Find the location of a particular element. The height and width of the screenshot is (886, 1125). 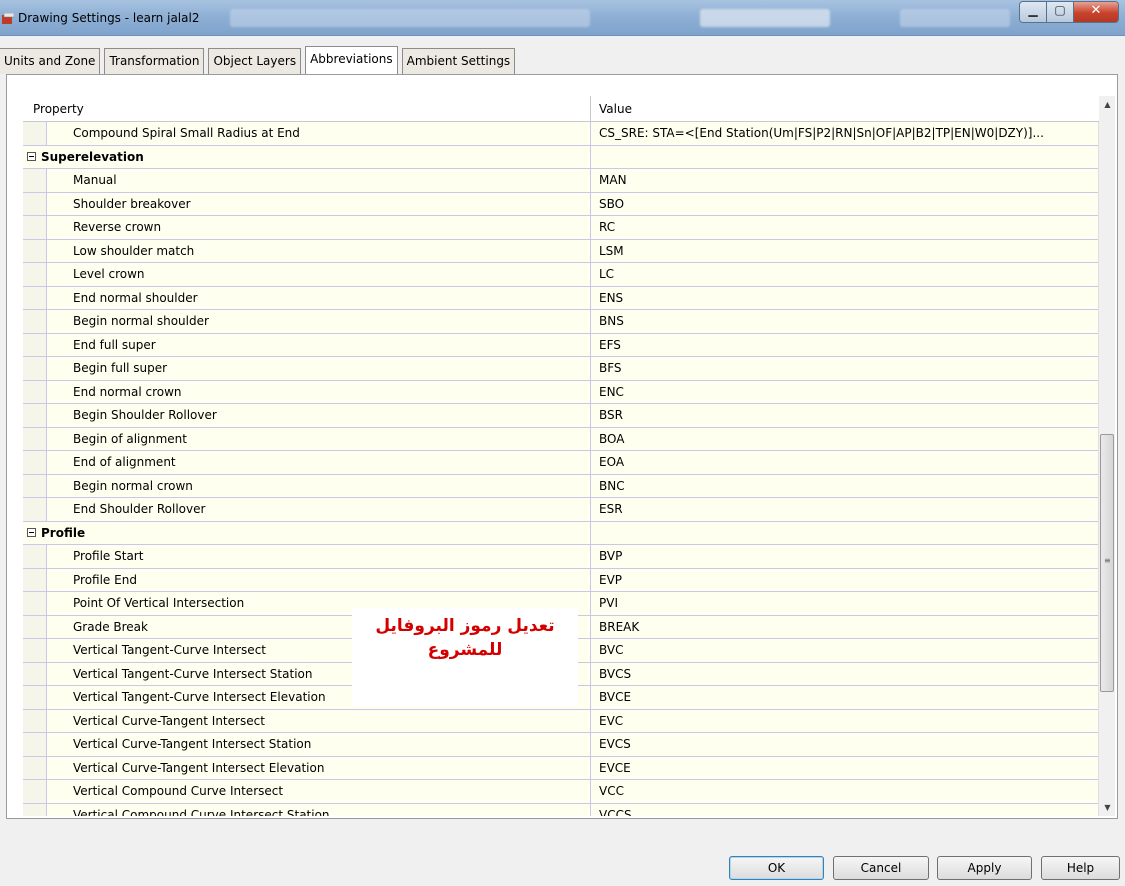

category-row: Superelevation is located at coordinates (561, 157).